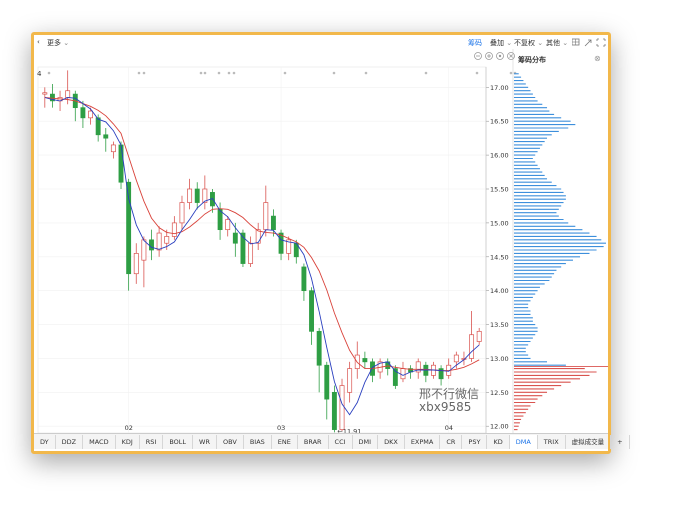 The width and height of the screenshot is (674, 516). I want to click on tab-chips: 筹码, so click(475, 43).